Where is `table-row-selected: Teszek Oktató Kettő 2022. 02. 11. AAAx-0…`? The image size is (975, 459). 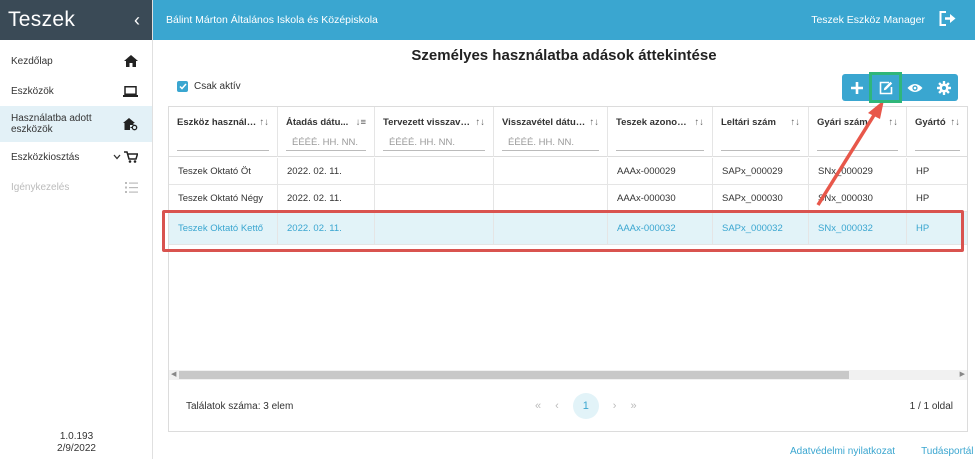 table-row-selected: Teszek Oktató Kettő 2022. 02. 11. AAAx-0… is located at coordinates (568, 228).